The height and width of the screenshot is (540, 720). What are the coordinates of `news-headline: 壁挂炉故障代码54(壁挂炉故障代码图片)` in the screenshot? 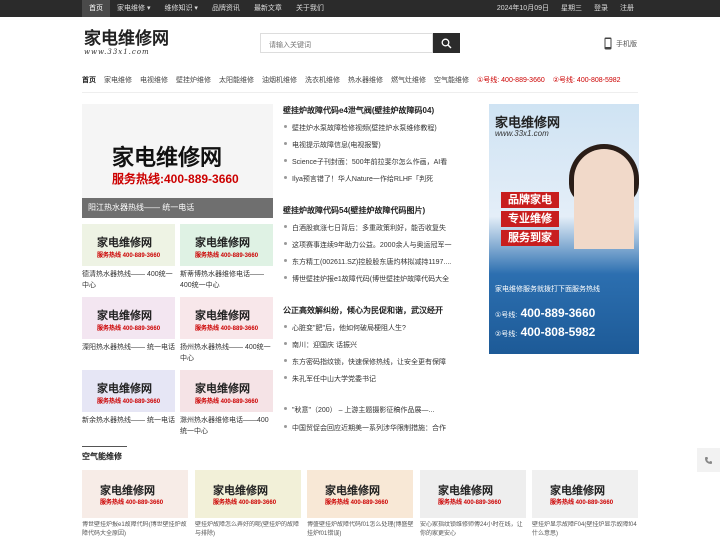 It's located at (383, 210).